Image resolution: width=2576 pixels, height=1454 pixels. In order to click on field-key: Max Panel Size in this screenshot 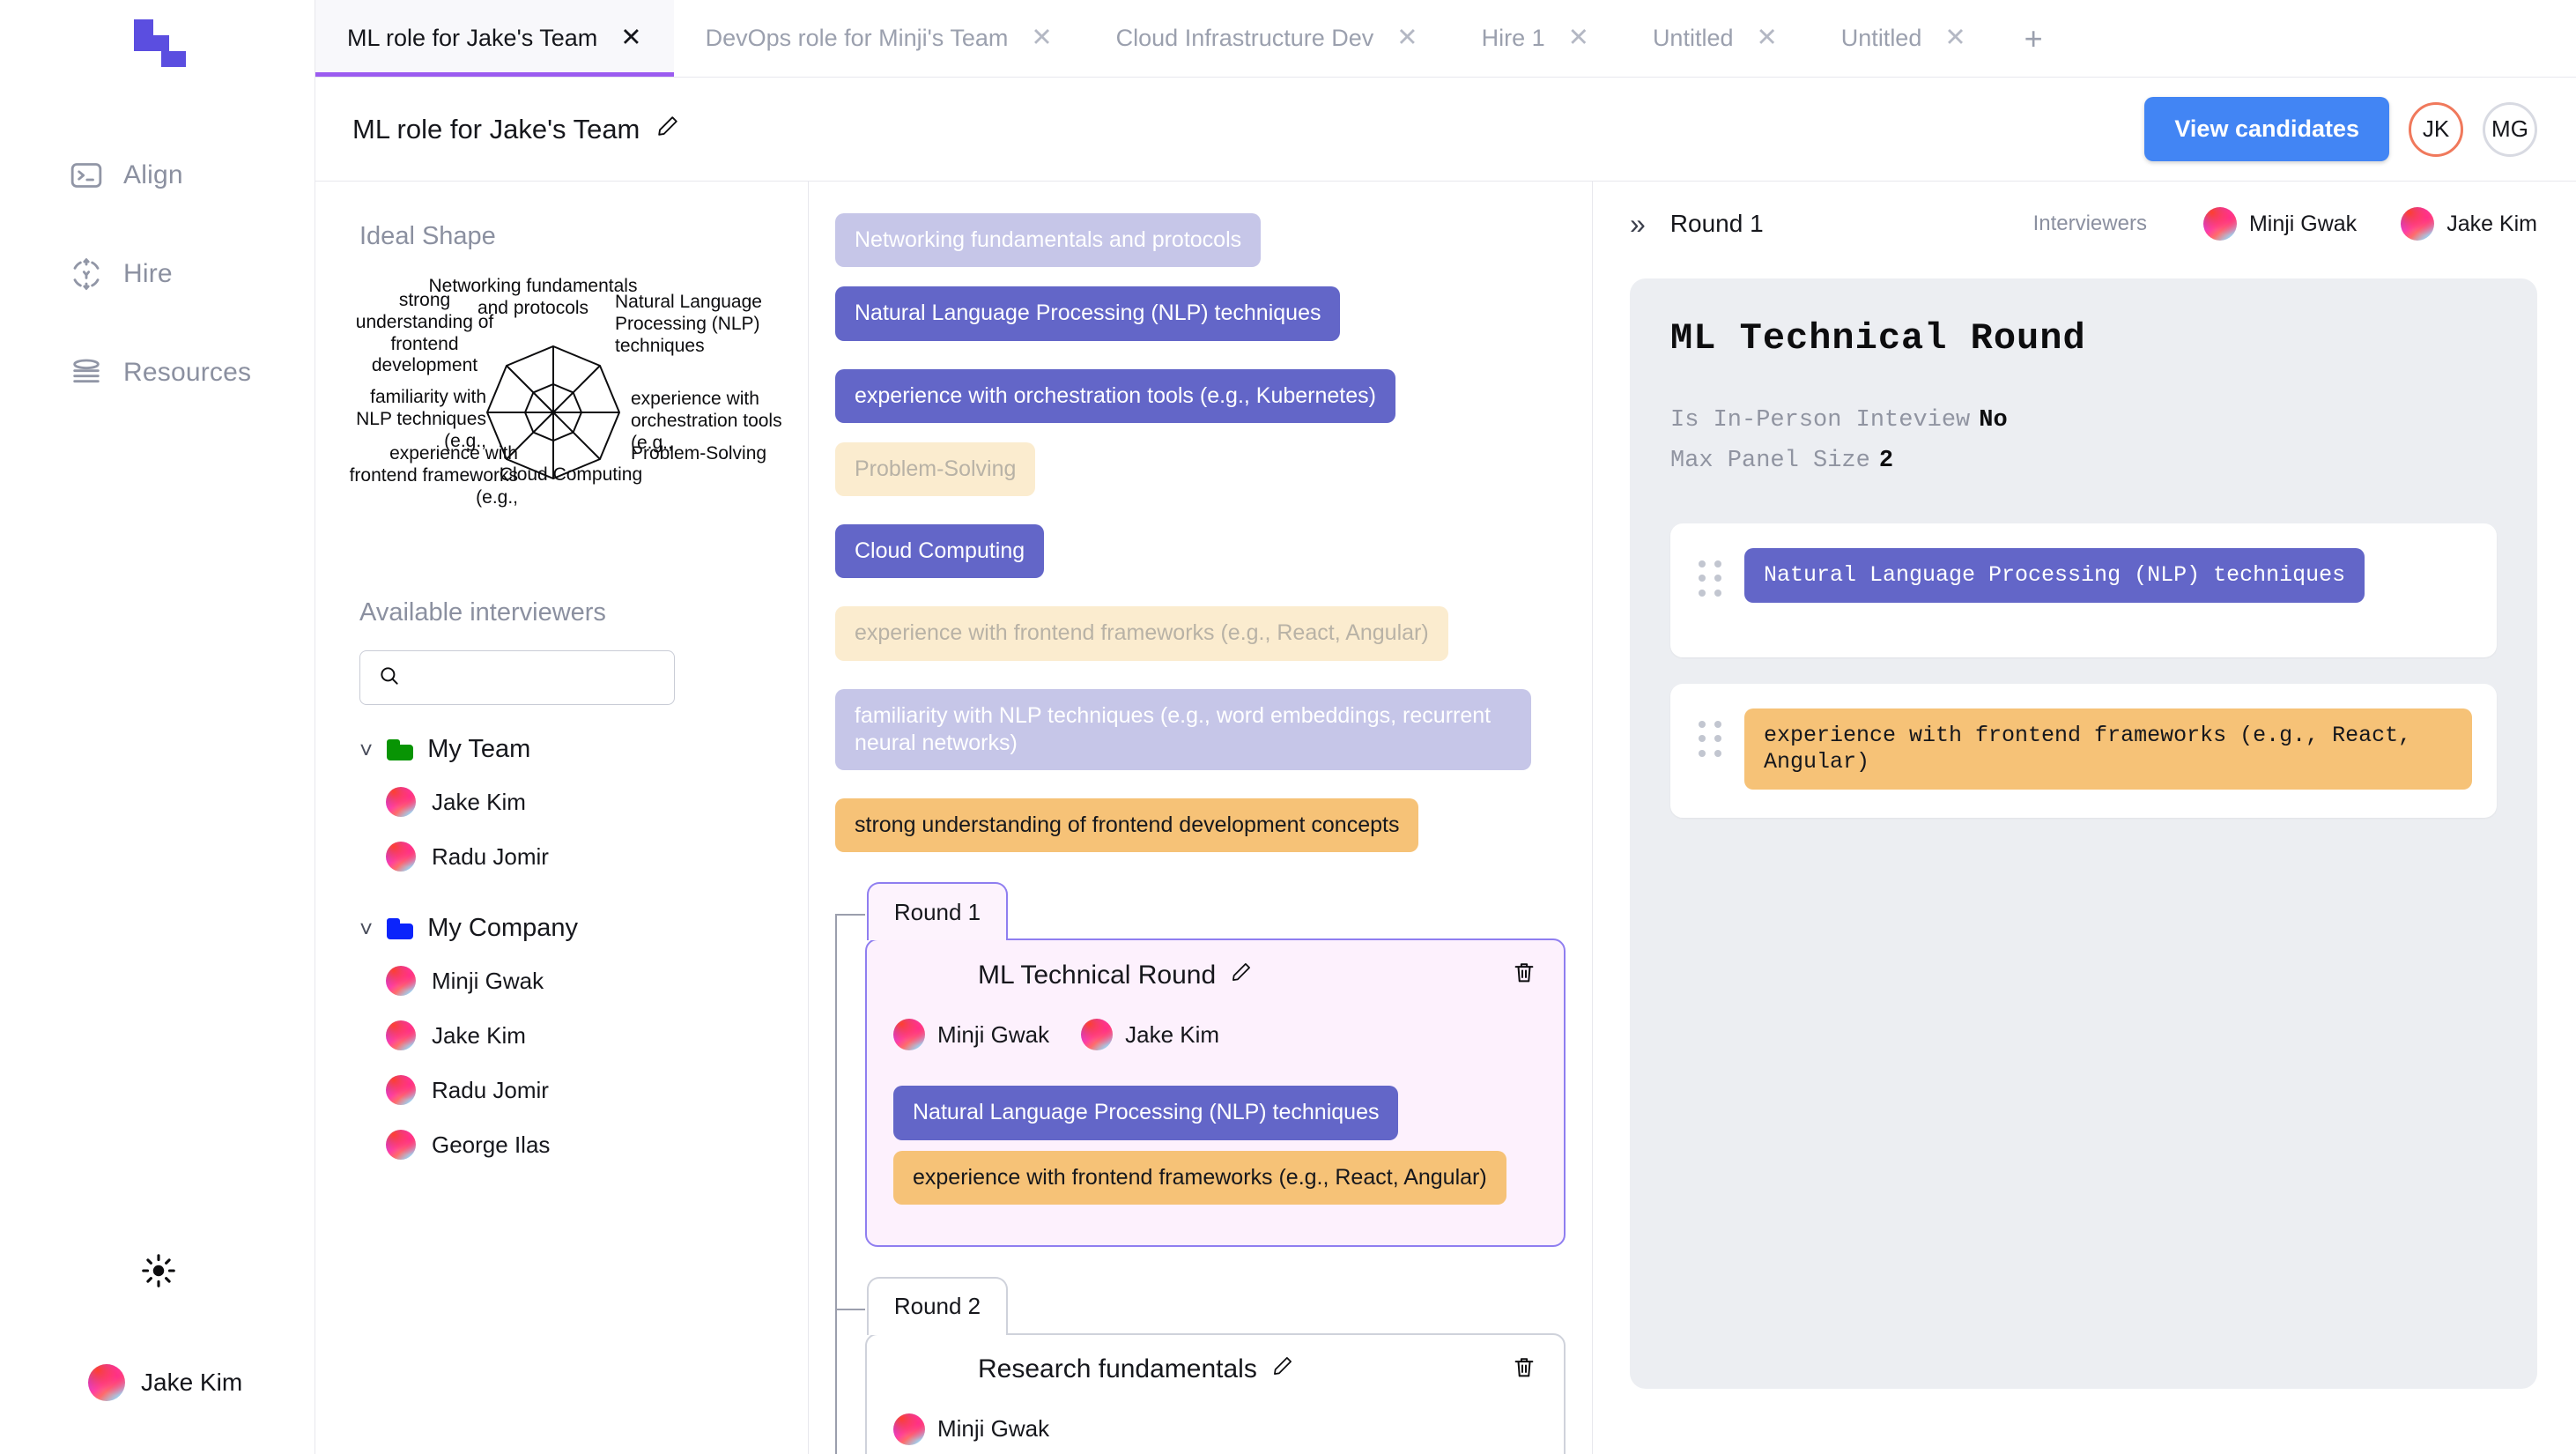, I will do `click(1770, 461)`.